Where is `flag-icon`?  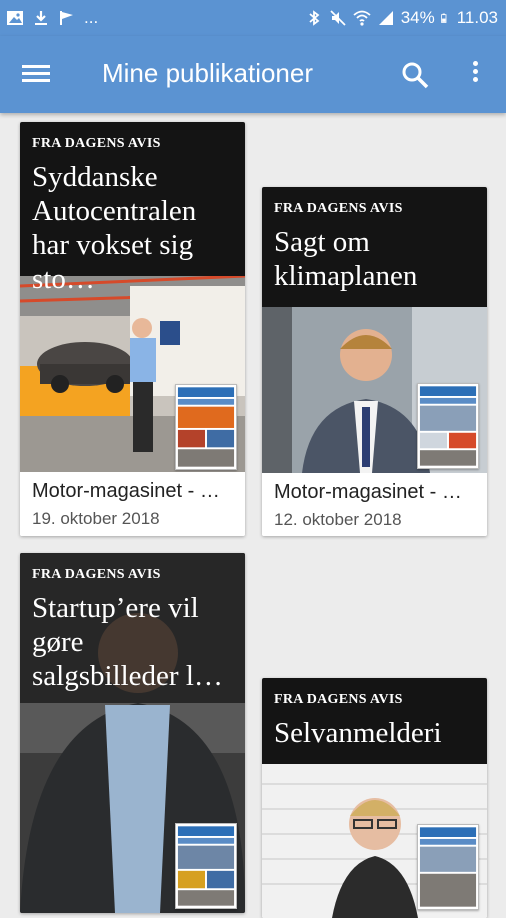 flag-icon is located at coordinates (66, 18).